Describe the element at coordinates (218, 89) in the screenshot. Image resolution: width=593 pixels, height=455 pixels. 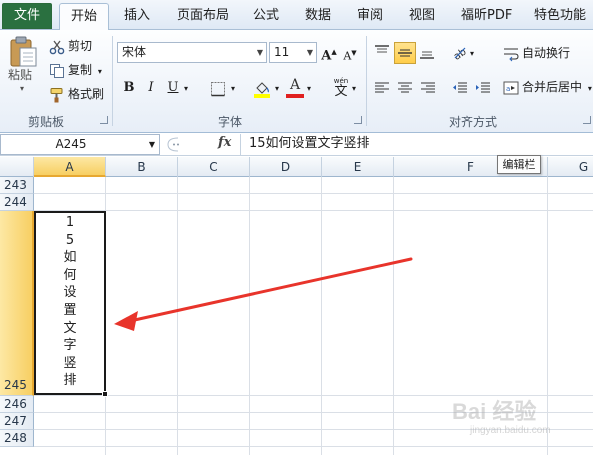
I see `borders-icon` at that location.